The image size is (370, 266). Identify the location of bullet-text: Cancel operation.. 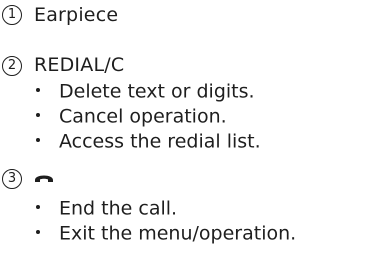
(143, 116).